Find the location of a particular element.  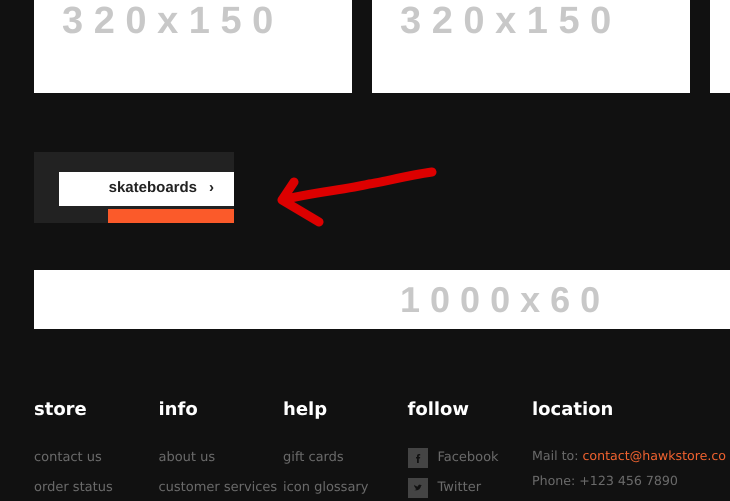

chevron-icon: › is located at coordinates (211, 188).